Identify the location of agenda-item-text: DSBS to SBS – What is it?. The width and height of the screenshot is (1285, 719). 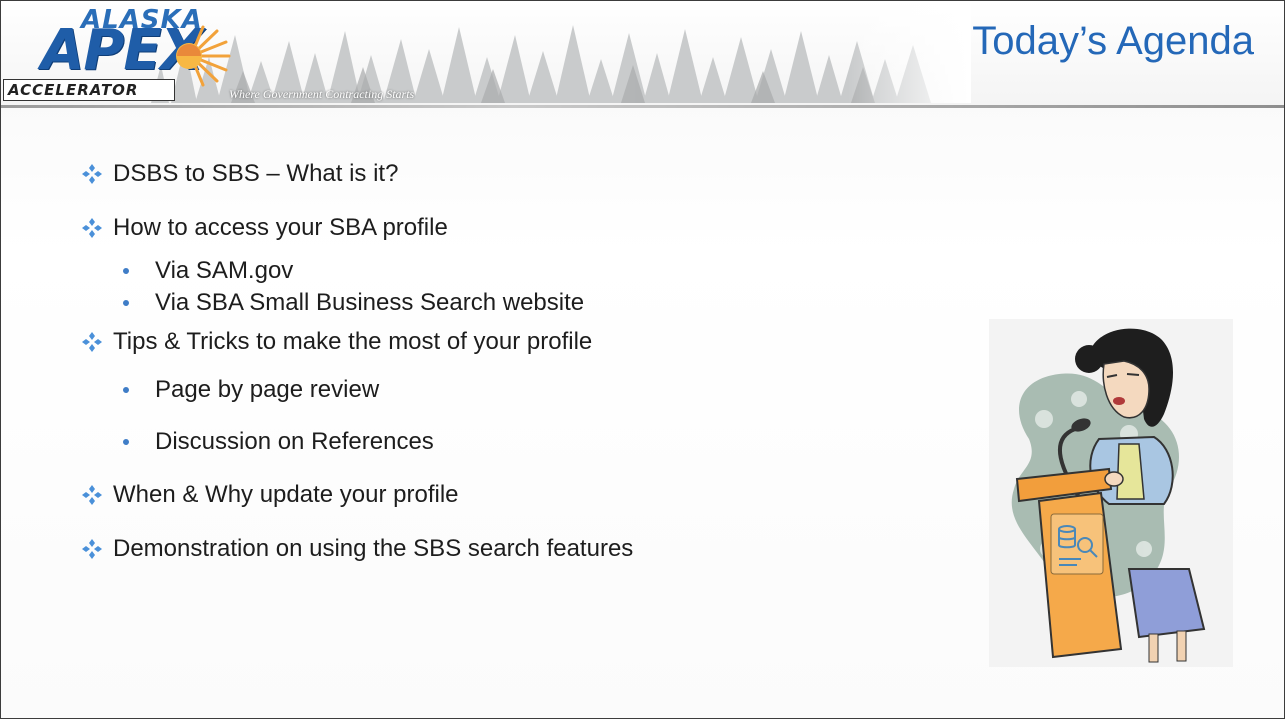
(256, 173).